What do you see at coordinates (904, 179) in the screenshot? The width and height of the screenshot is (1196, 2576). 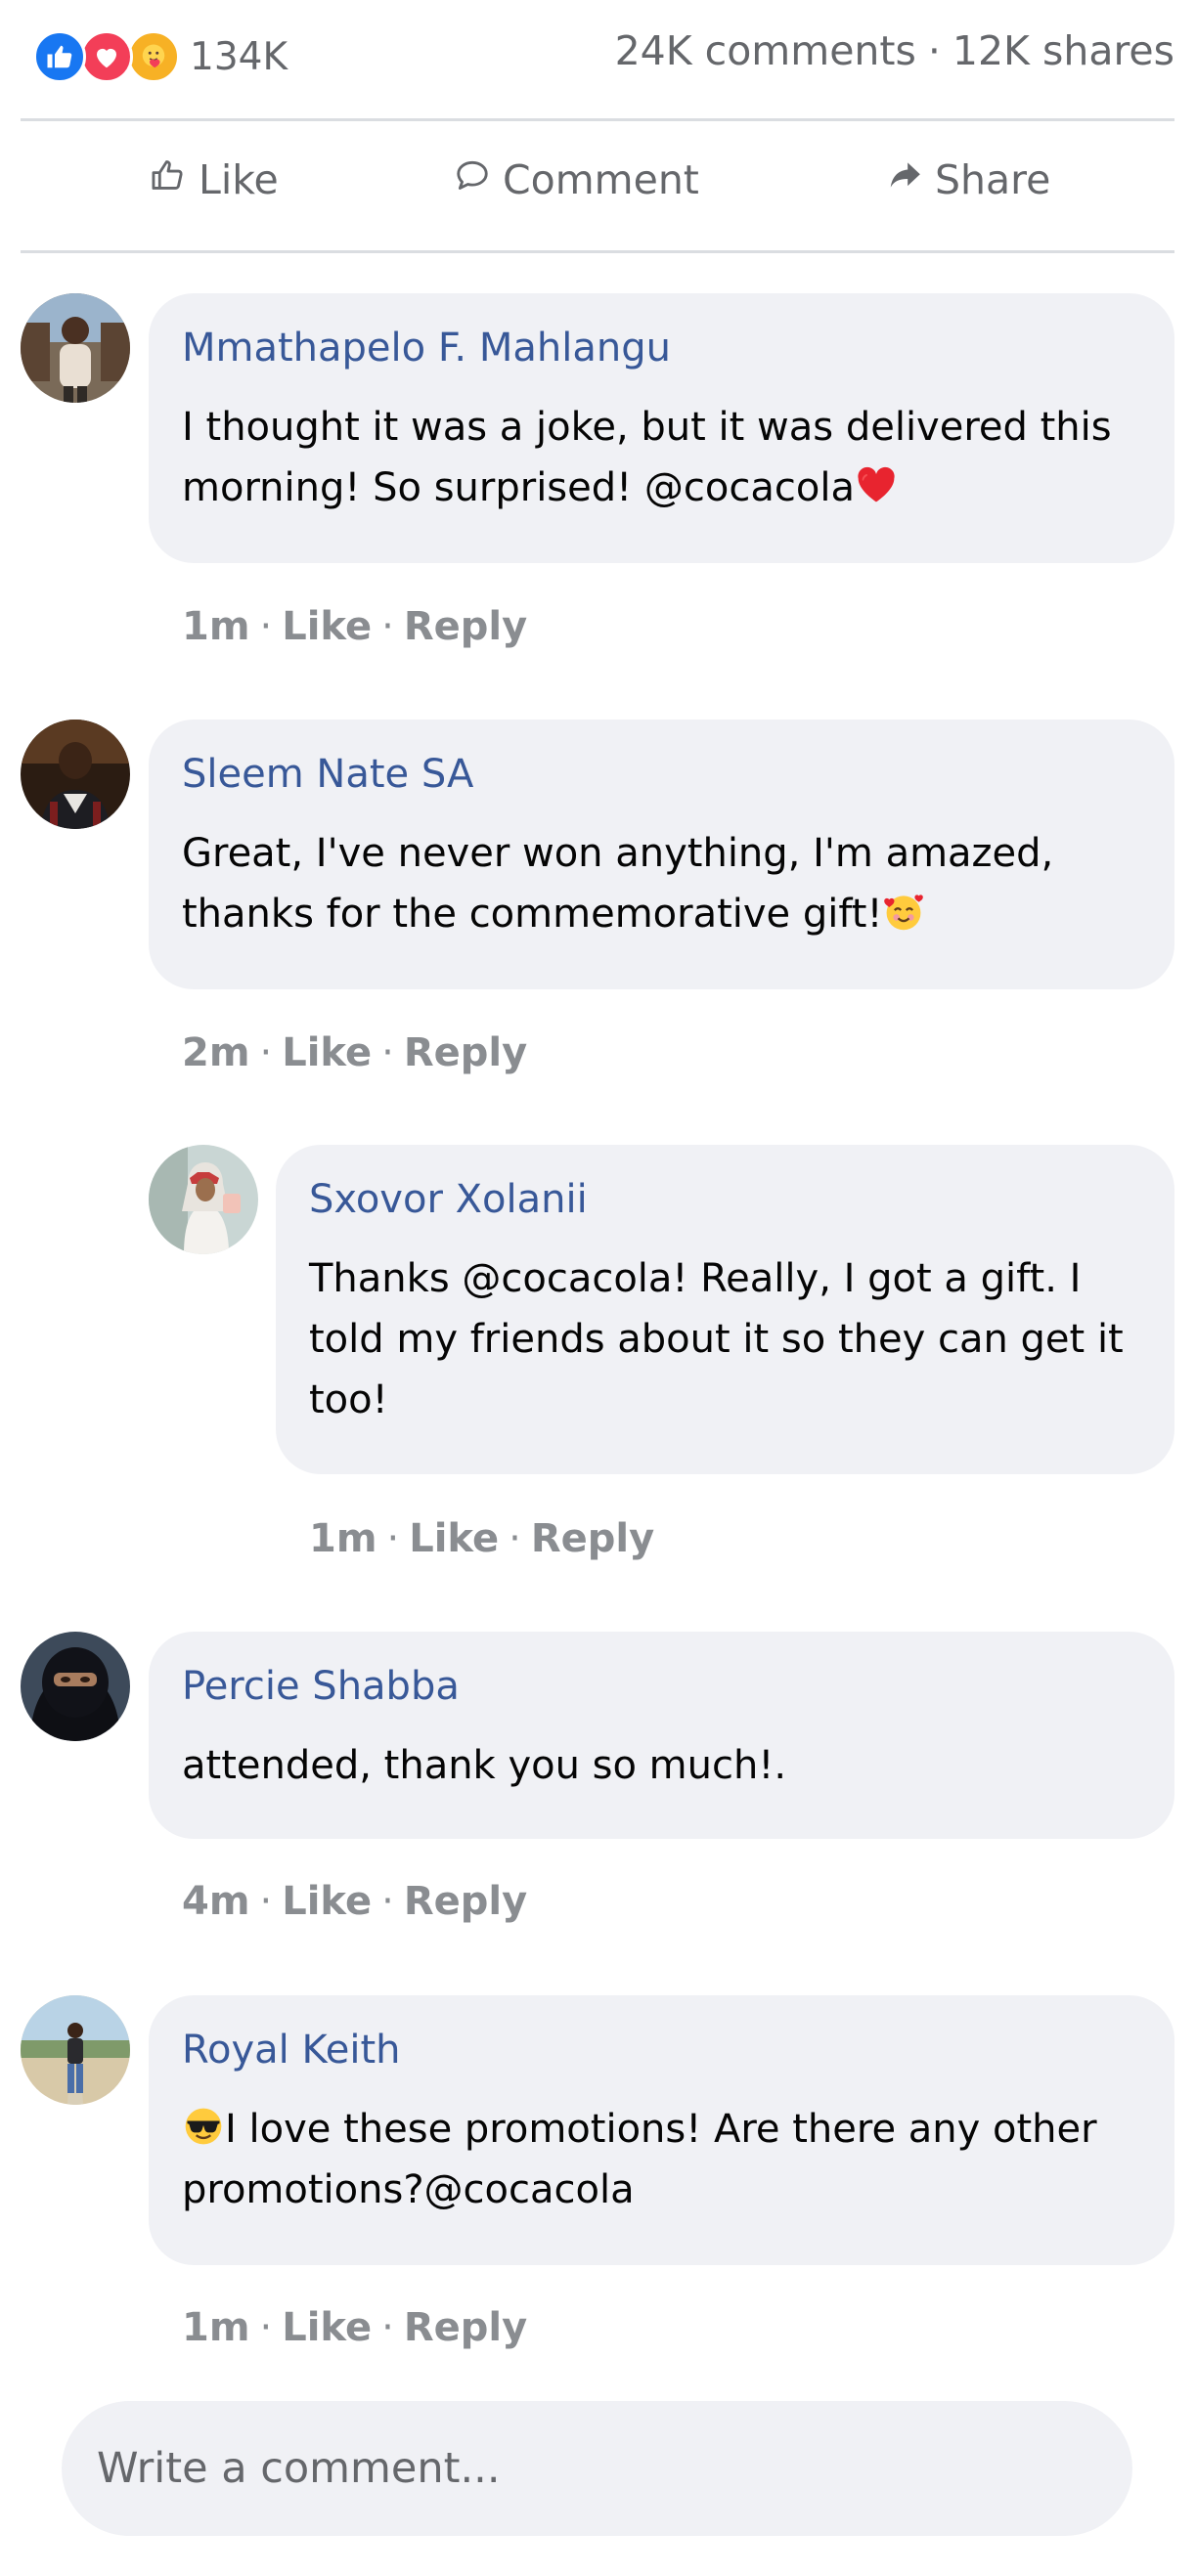 I see `share-arrow-icon` at bounding box center [904, 179].